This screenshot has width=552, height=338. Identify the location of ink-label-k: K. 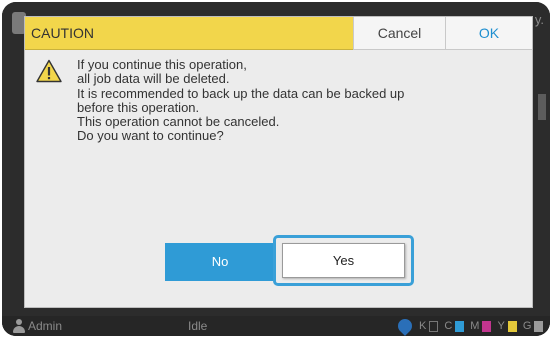
(423, 326).